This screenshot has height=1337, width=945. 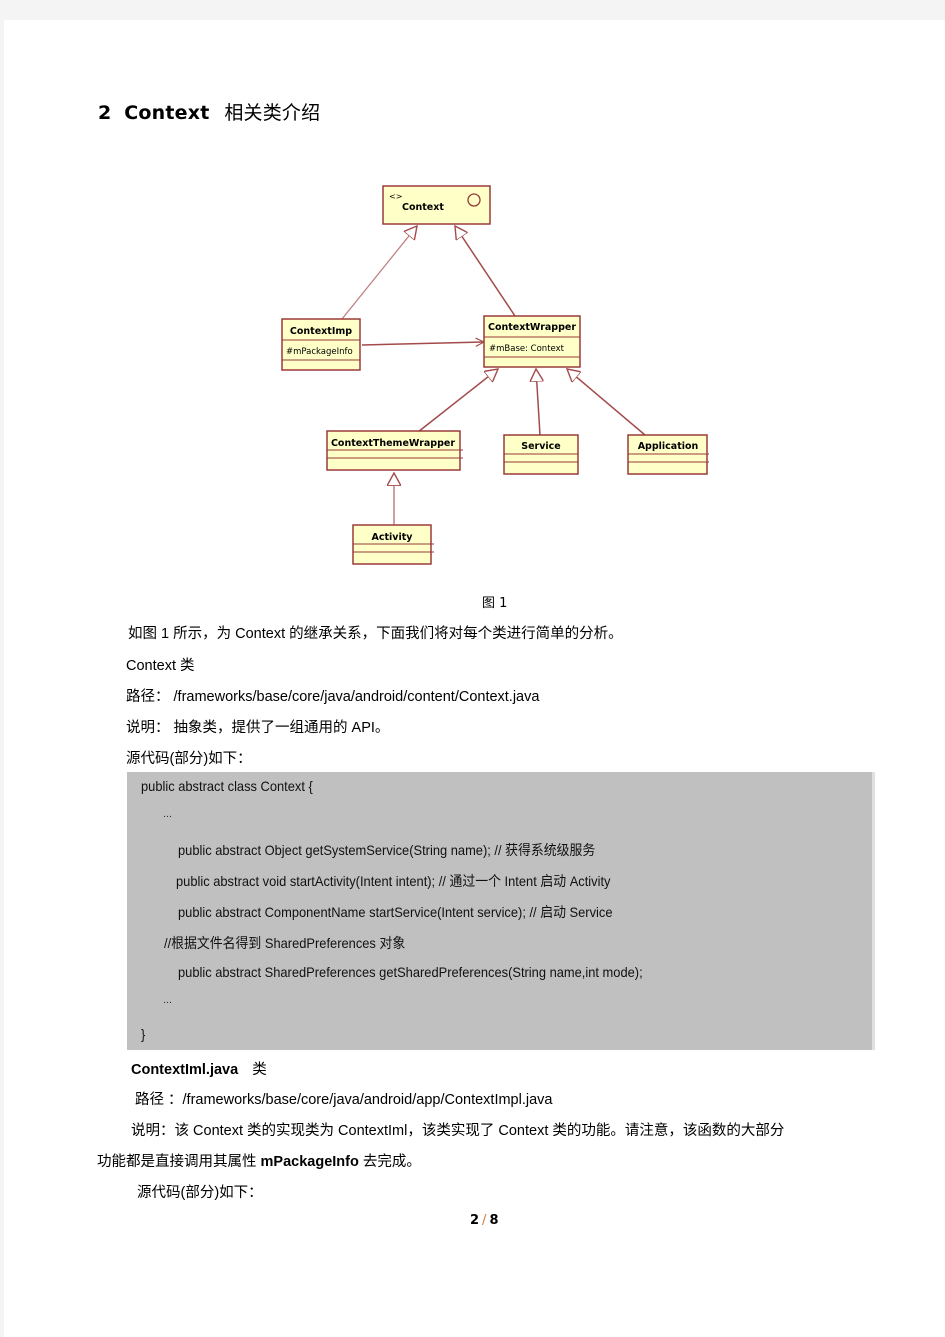 What do you see at coordinates (394, 450) in the screenshot?
I see `class-contextthemewrapper: ContextThemeWrapper` at bounding box center [394, 450].